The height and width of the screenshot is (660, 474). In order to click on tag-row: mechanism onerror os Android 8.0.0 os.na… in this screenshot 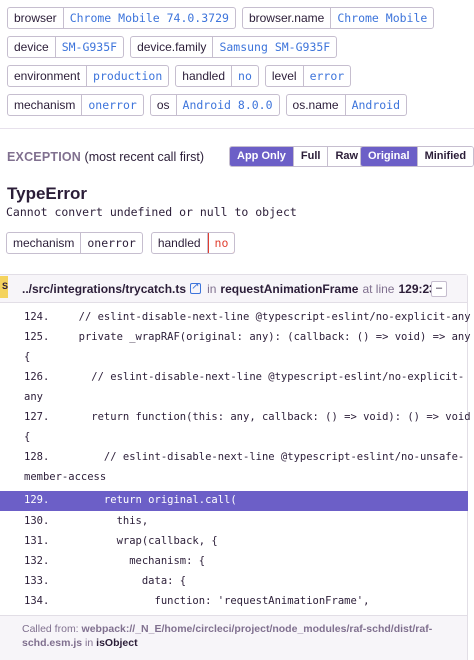, I will do `click(240, 105)`.